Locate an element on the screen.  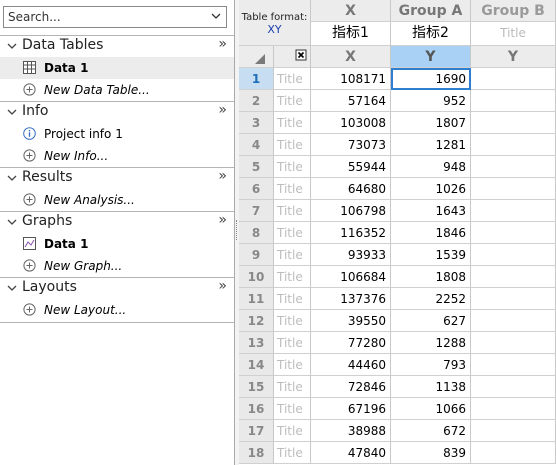
cell-group-a: 952 is located at coordinates (431, 101).